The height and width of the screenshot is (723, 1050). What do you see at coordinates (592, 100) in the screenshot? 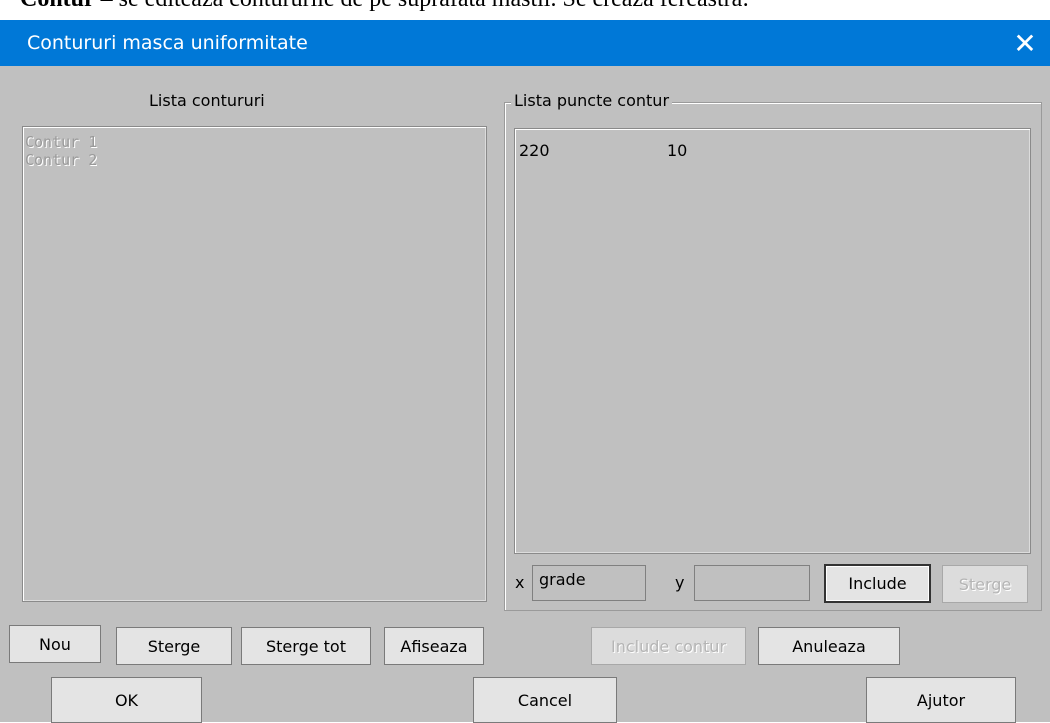
I see `points-group-caption: Lista puncte contur` at bounding box center [592, 100].